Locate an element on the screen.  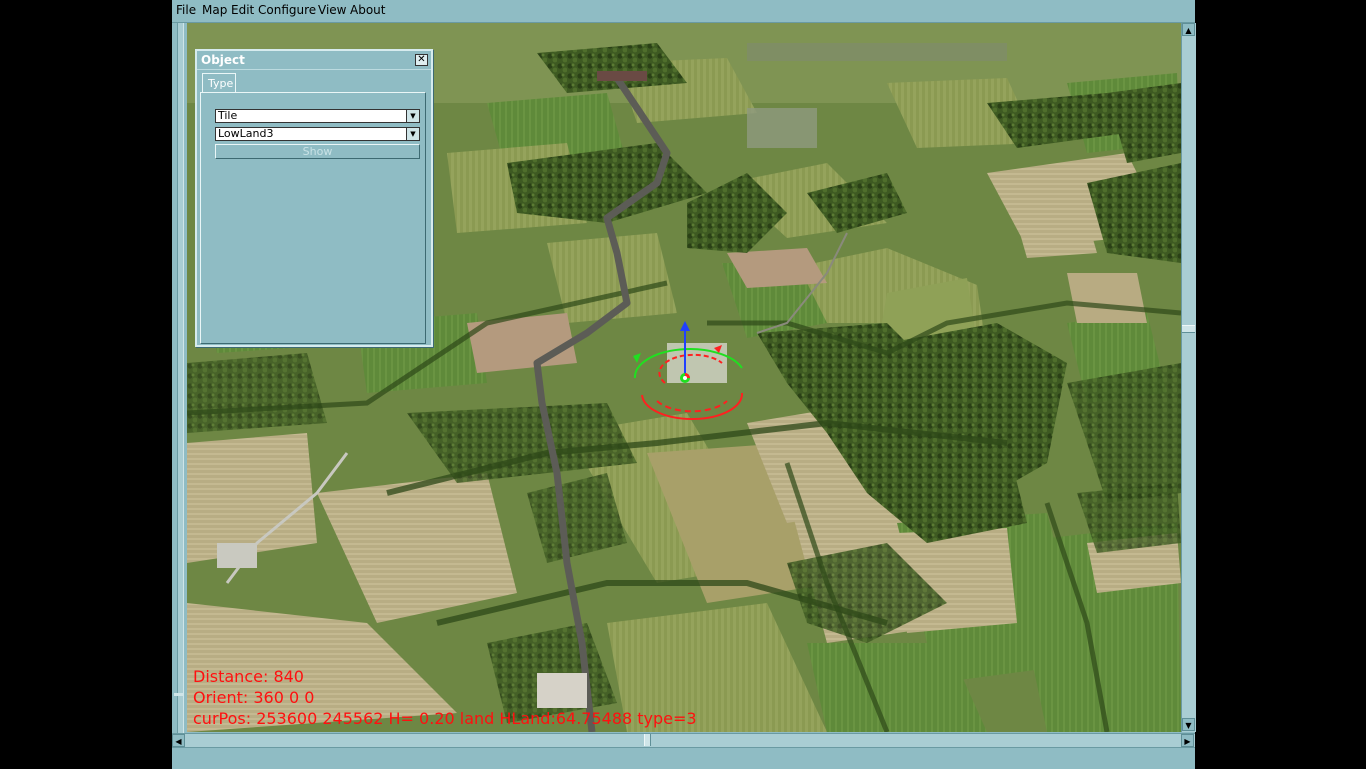
menu-view: View is located at coordinates (332, 10).